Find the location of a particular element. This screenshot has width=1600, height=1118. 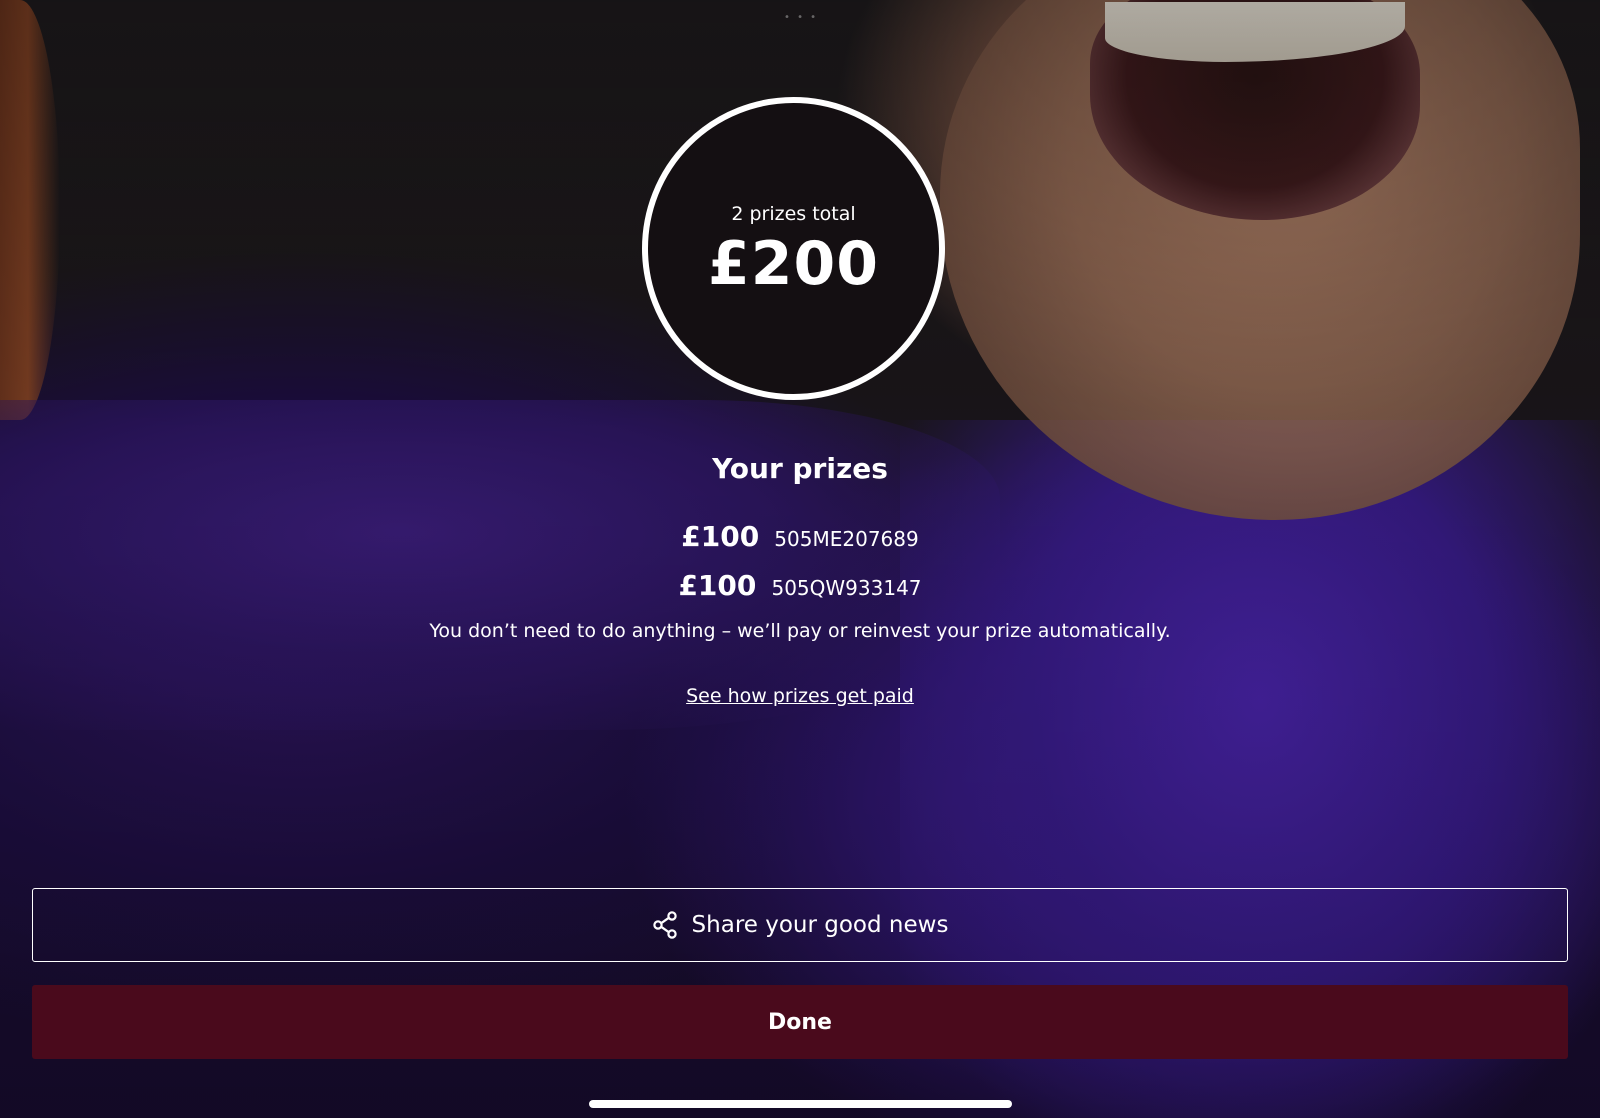

done-button: Done is located at coordinates (800, 1022).